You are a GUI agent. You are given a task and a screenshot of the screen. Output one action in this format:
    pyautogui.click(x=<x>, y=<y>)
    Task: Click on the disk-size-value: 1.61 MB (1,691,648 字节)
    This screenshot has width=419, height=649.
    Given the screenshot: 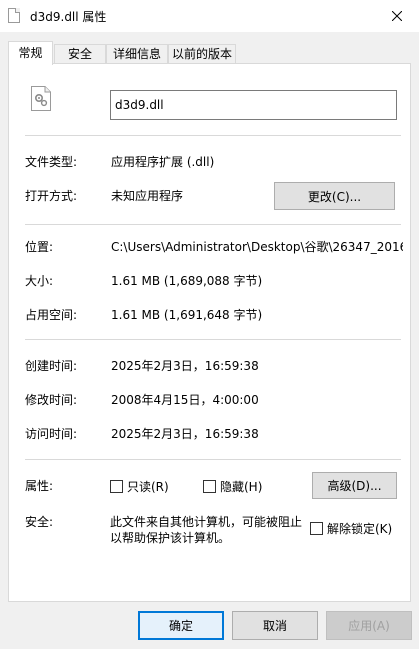 What is the action you would take?
    pyautogui.click(x=187, y=315)
    